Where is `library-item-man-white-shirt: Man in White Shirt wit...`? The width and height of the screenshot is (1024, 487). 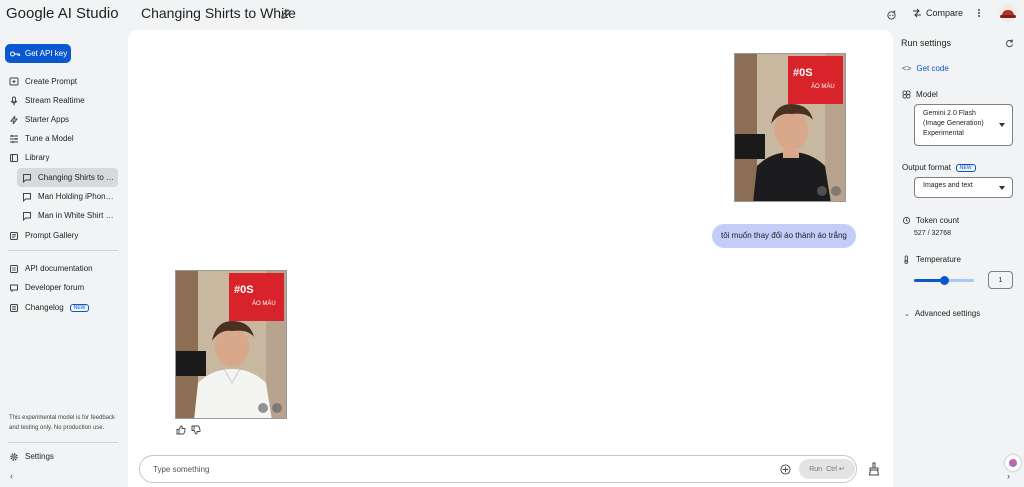 library-item-man-white-shirt: Man in White Shirt wit... is located at coordinates (59, 215).